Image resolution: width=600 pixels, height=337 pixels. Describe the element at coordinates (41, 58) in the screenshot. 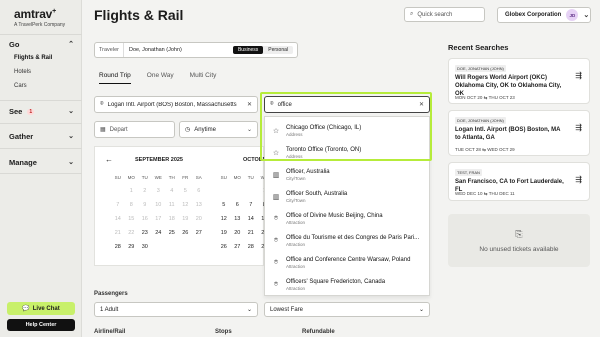

I see `nav-flights-rail: Flights & Rail` at that location.